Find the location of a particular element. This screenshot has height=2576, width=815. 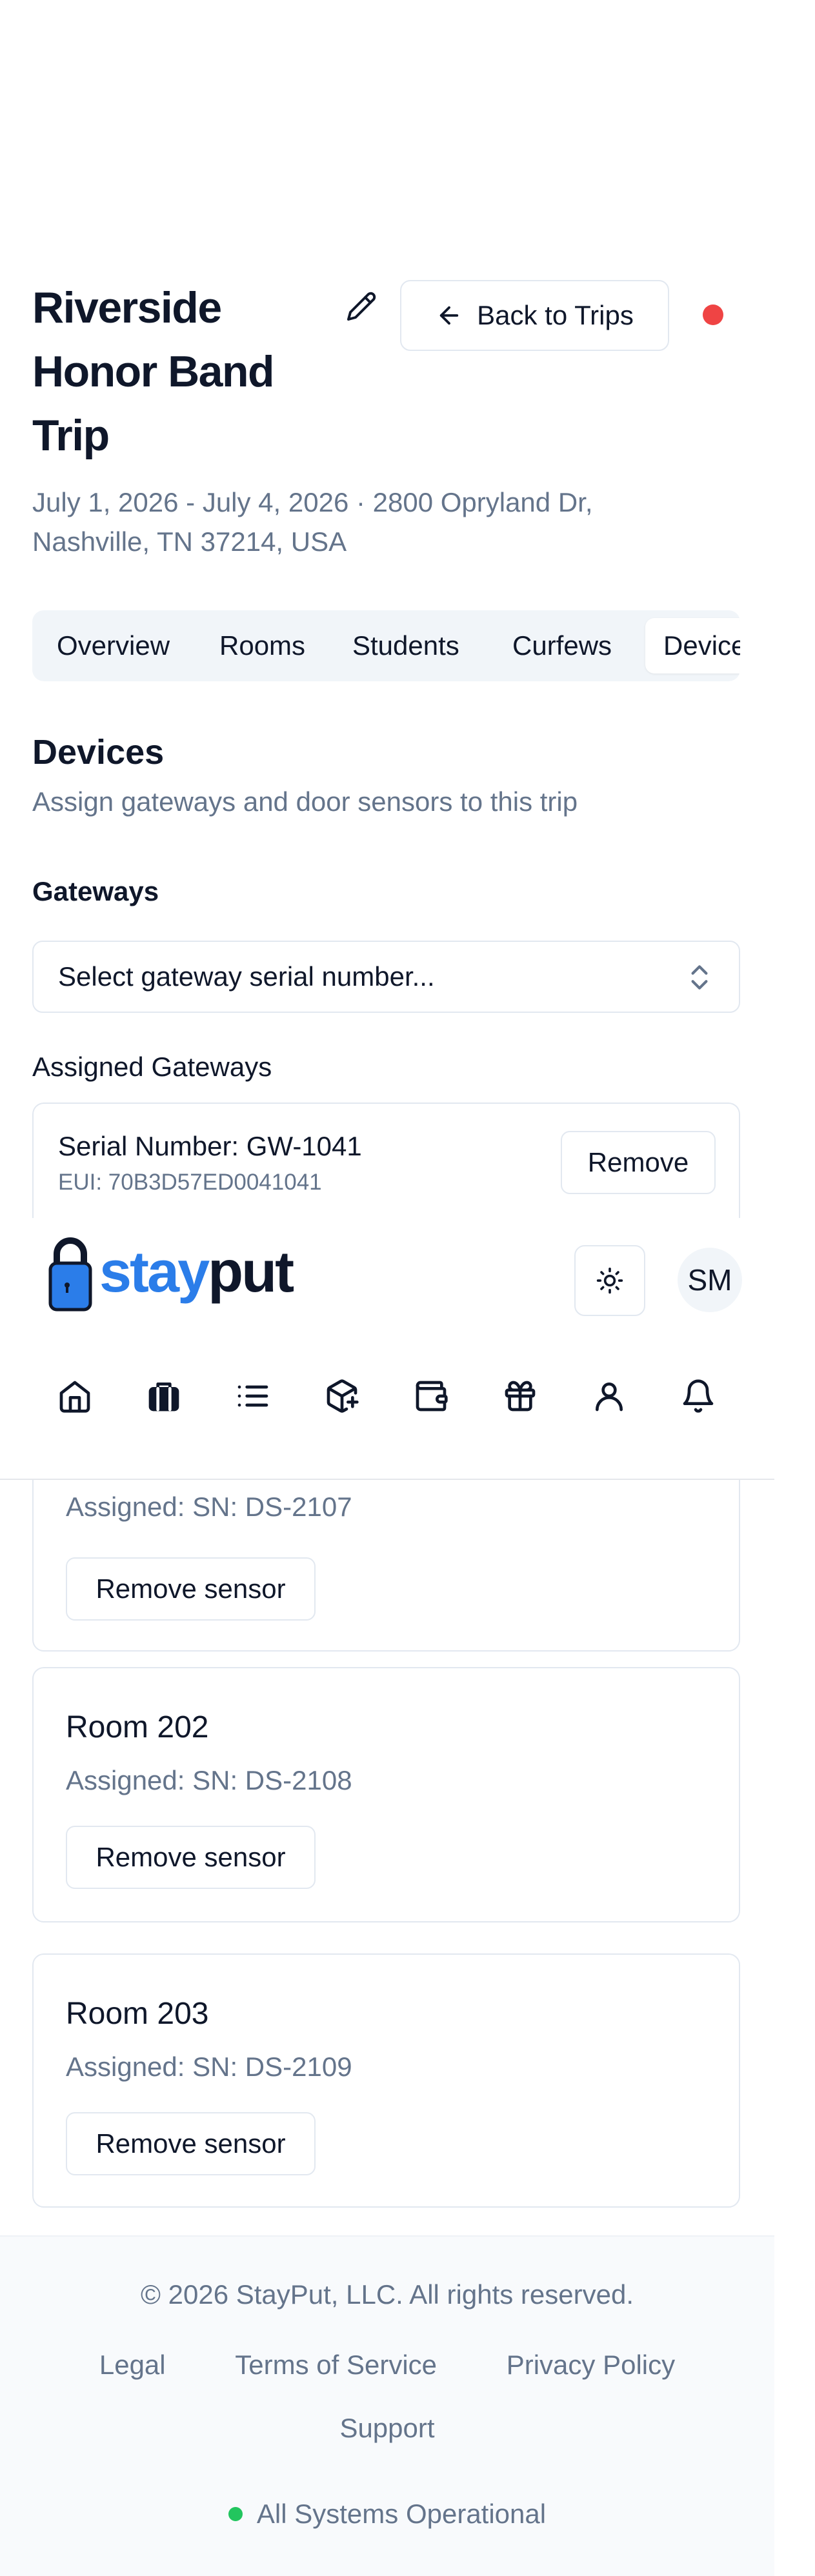

nav-list is located at coordinates (253, 1396).